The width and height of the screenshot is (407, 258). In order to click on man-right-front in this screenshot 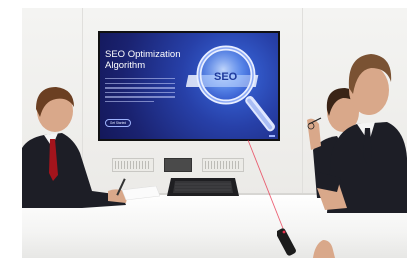, I will do `click(362, 133)`.